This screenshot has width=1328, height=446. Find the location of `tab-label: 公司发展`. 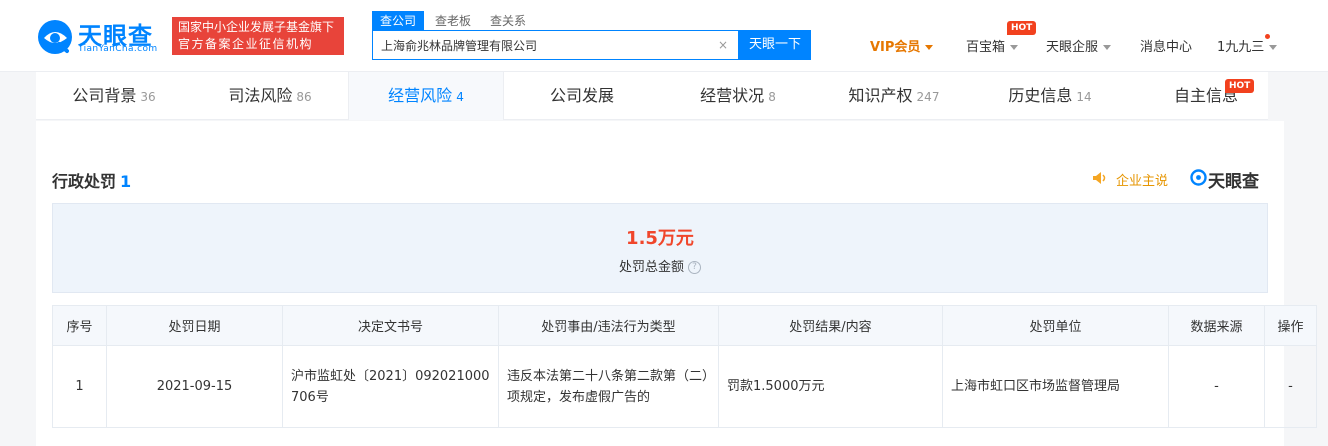

tab-label: 公司发展 is located at coordinates (581, 95).